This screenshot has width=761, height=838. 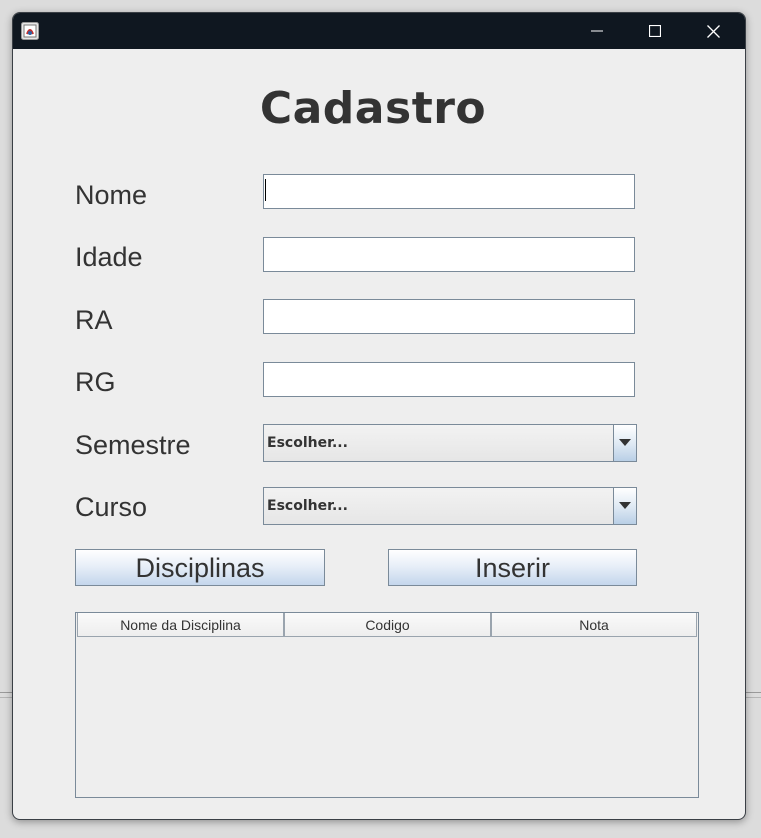 I want to click on idade-field, so click(x=449, y=254).